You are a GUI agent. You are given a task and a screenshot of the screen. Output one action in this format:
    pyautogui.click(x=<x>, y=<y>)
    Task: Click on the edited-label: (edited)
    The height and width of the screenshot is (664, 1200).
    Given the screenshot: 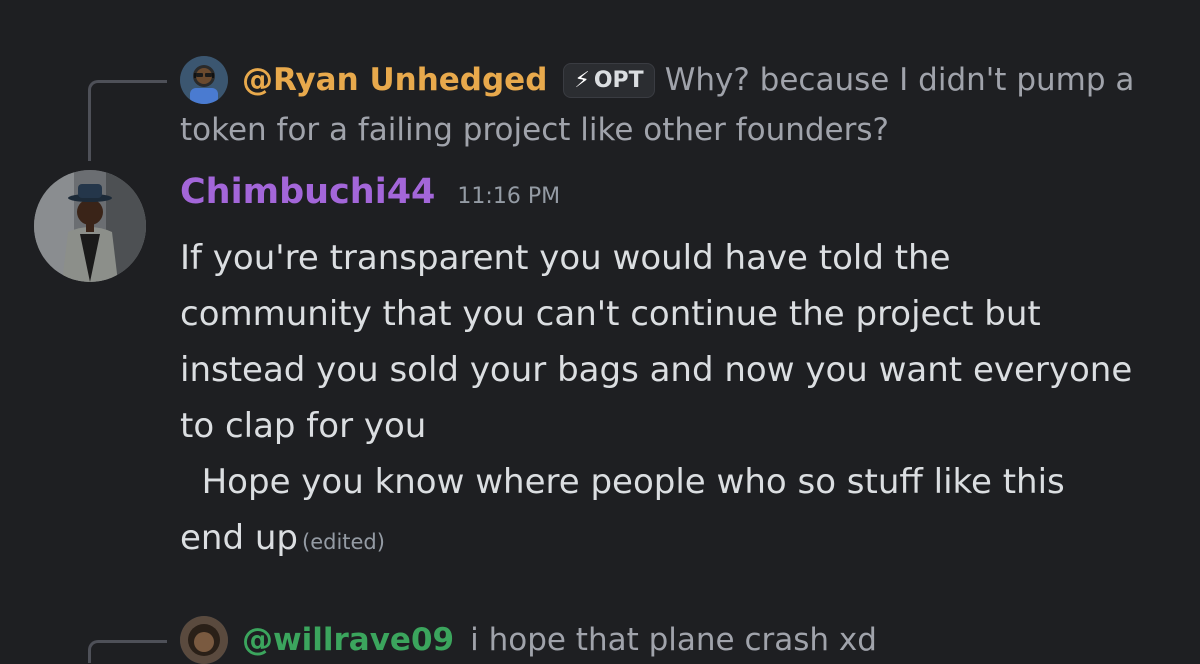 What is the action you would take?
    pyautogui.click(x=343, y=542)
    